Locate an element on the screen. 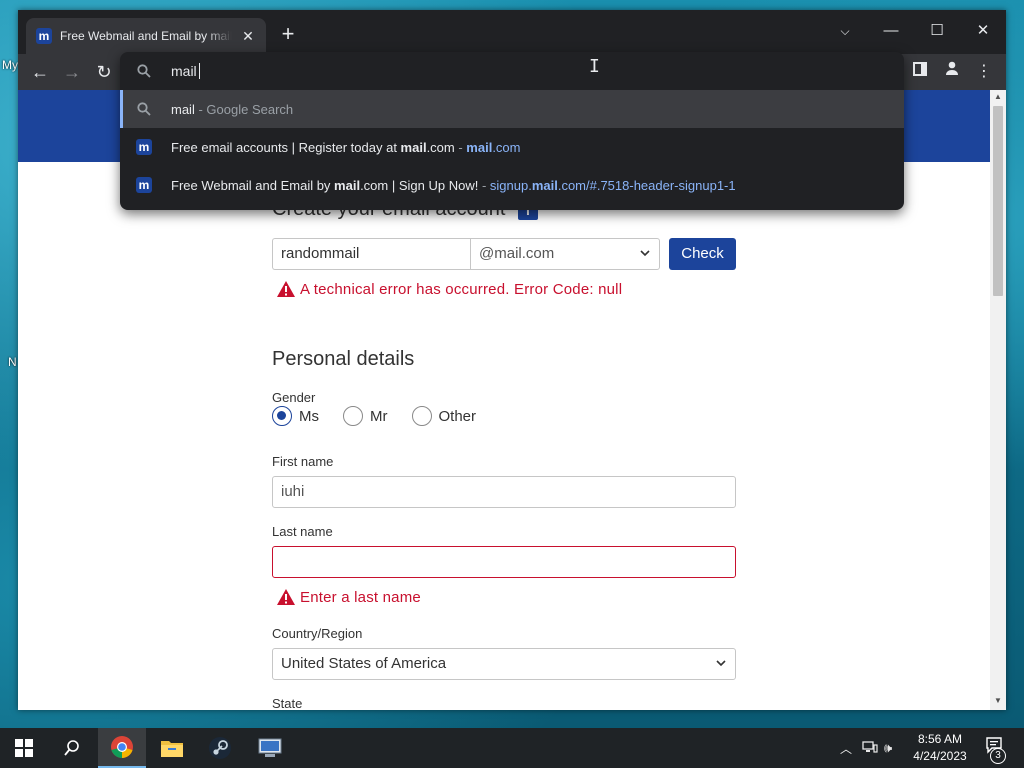  taskbar-steam is located at coordinates (220, 748).